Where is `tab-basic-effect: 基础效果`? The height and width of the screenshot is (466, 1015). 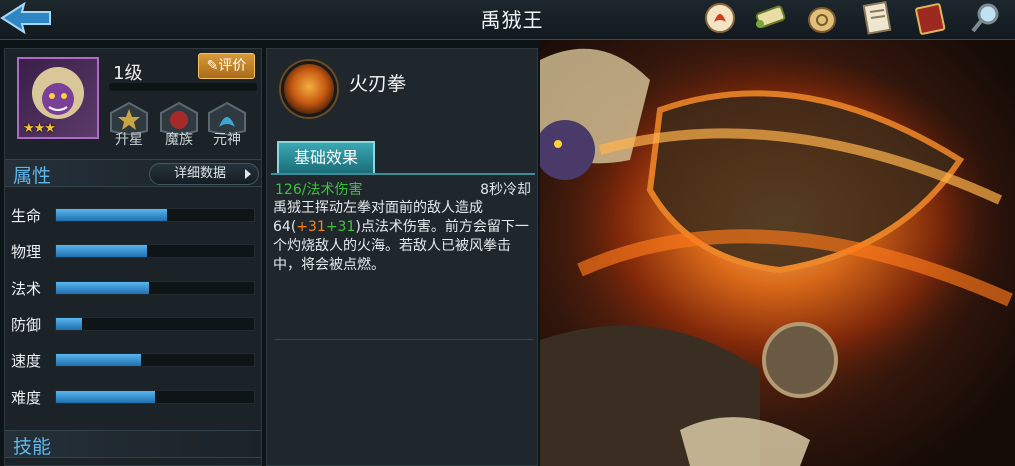
tab-basic-effect: 基础效果 is located at coordinates (326, 157).